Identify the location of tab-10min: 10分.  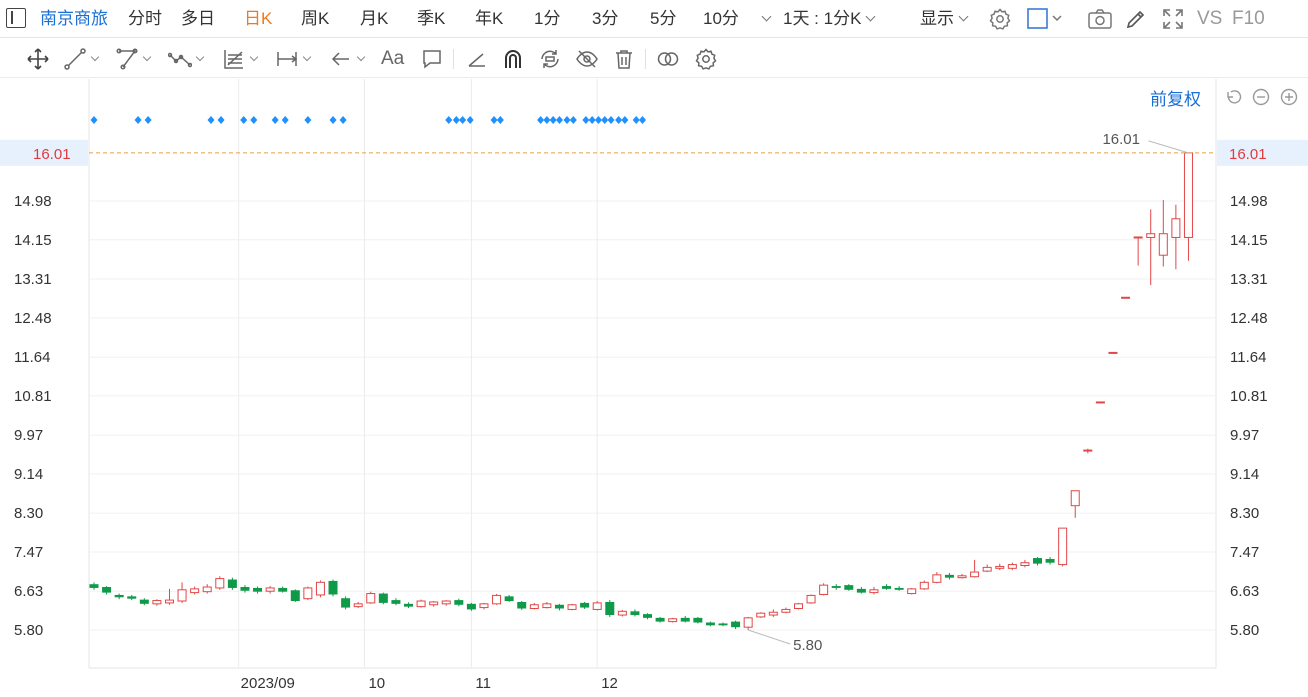
(721, 19).